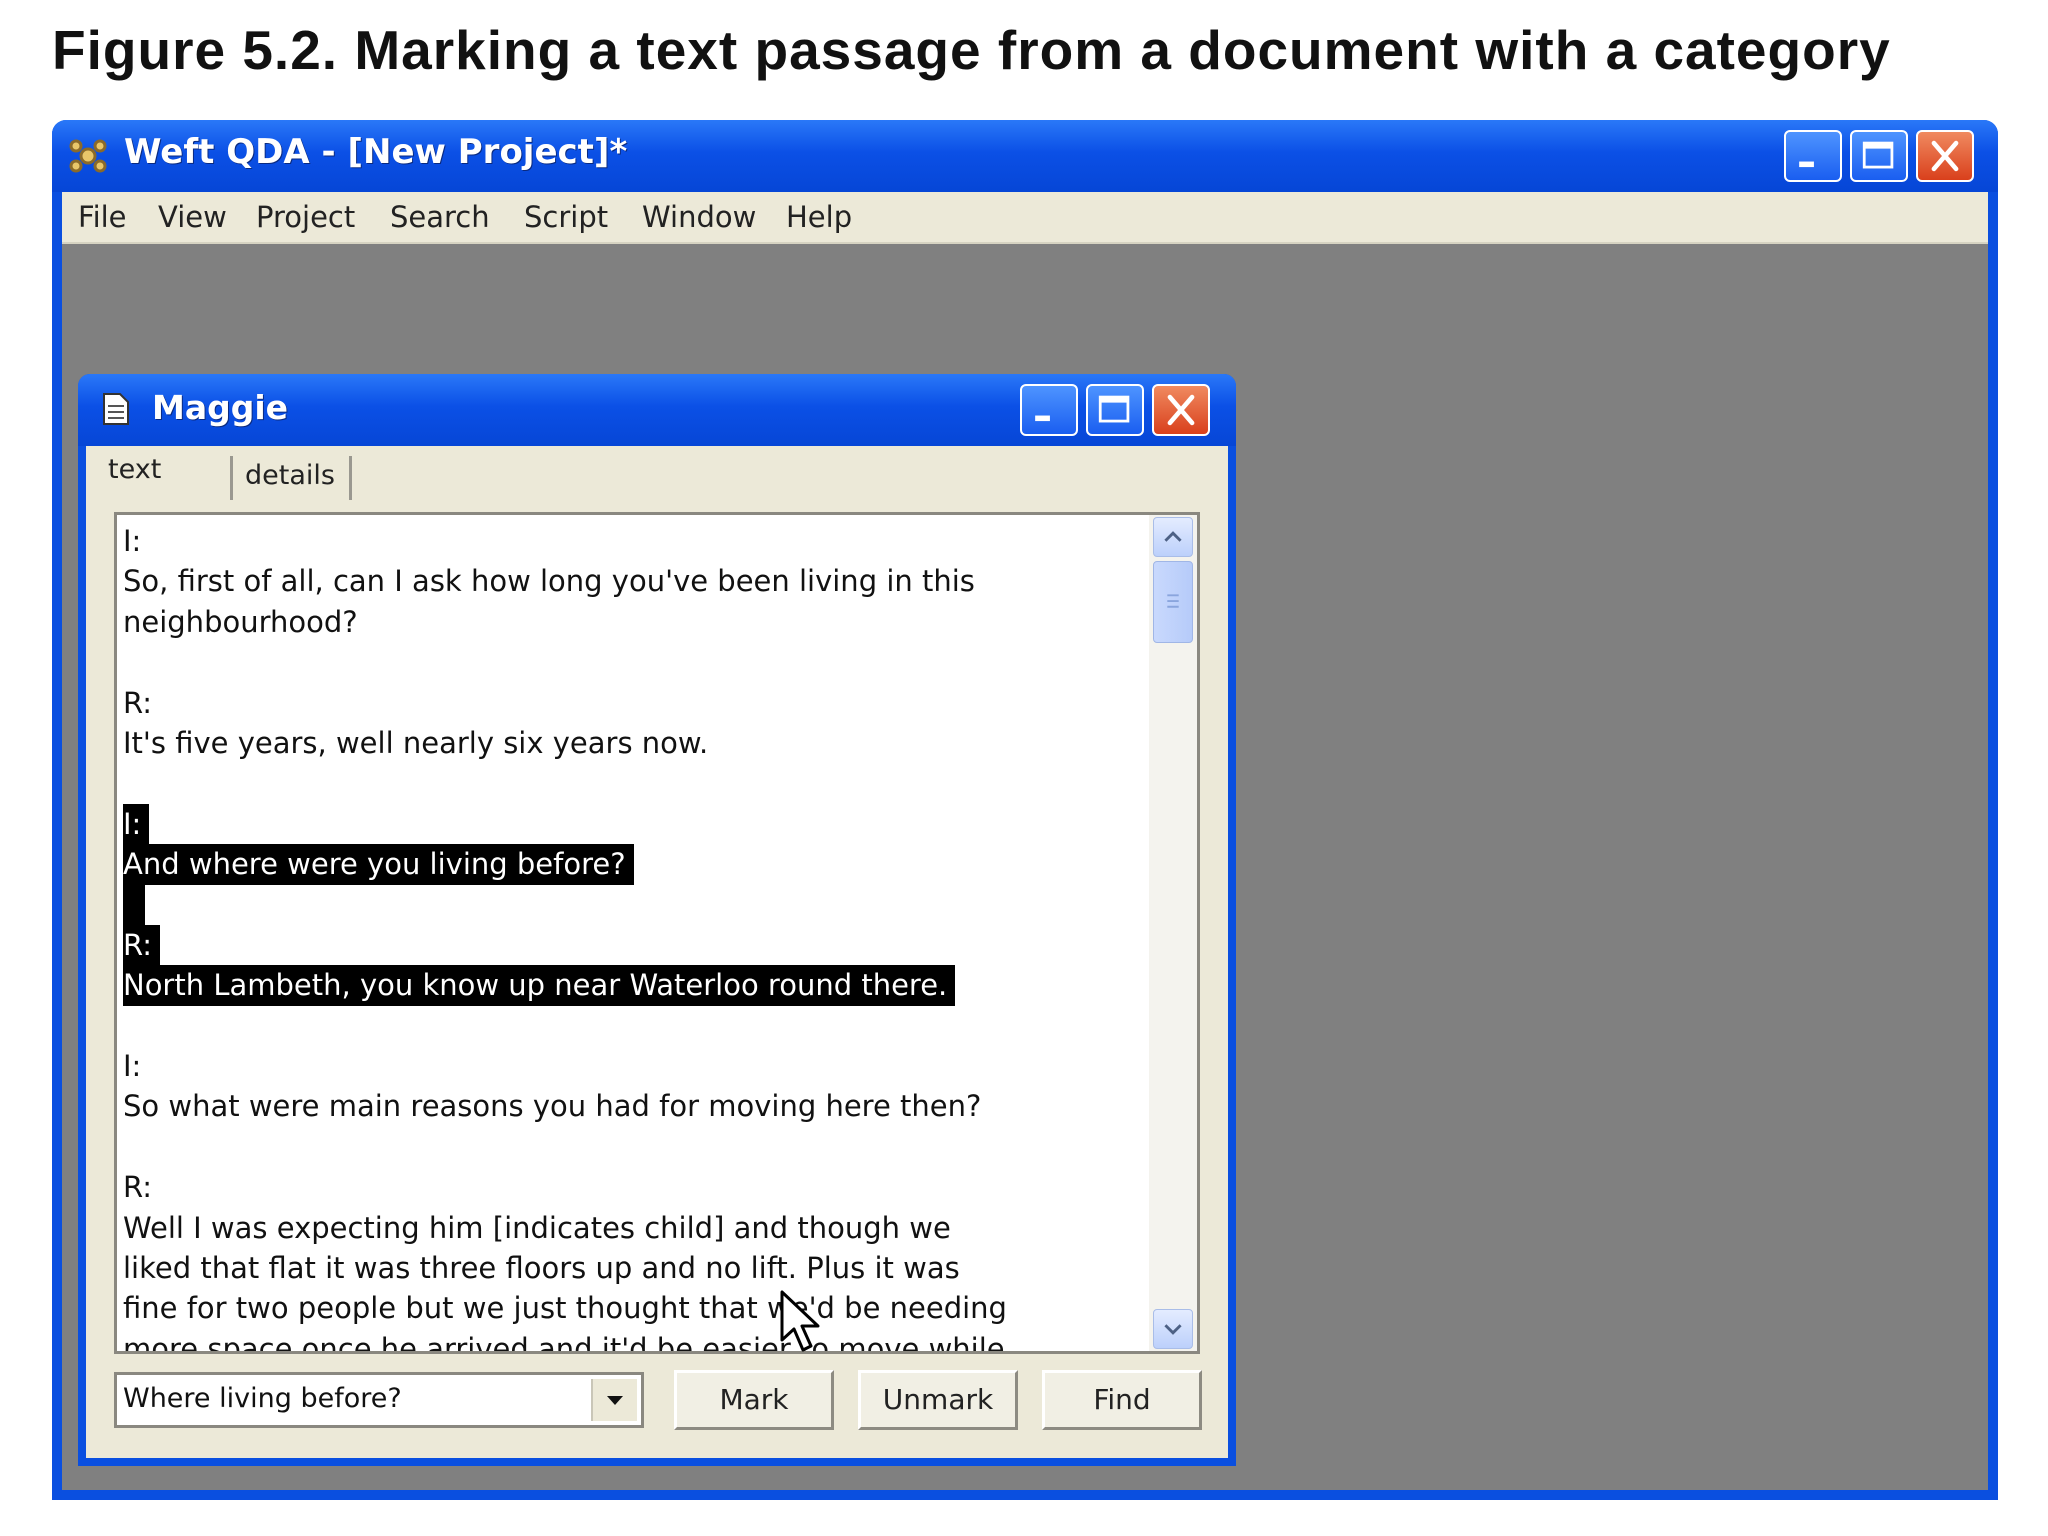  I want to click on category-select-value: Where living before?, so click(262, 1398).